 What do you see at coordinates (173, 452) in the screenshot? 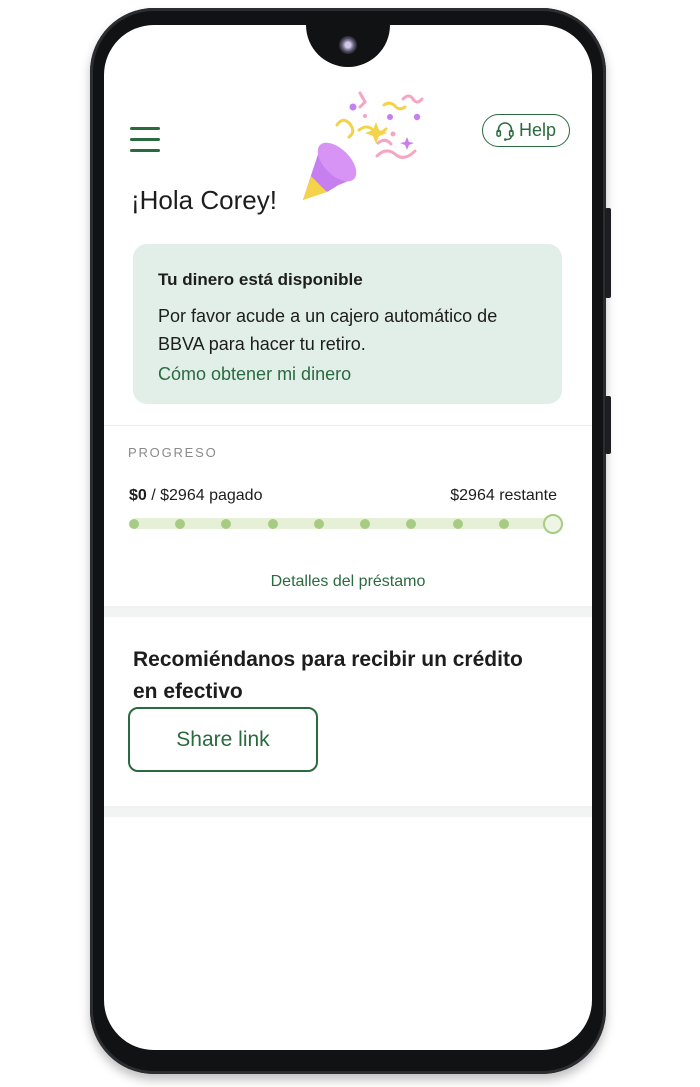
I see `progress-section-label: PROGRESO` at bounding box center [173, 452].